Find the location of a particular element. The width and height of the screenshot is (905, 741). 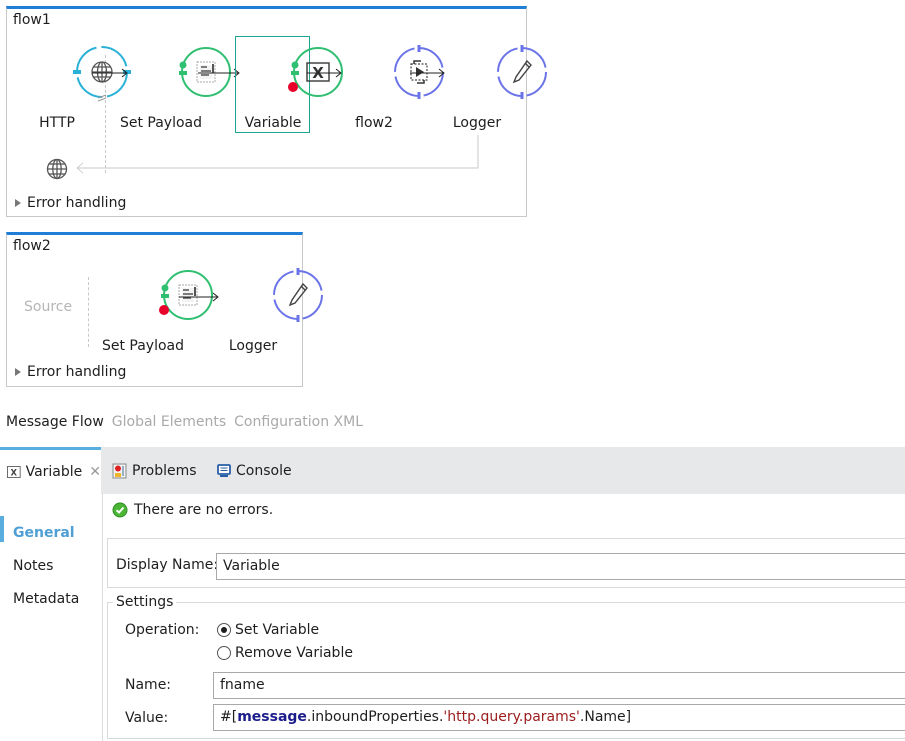

display-name-input: Variable is located at coordinates (560, 566).